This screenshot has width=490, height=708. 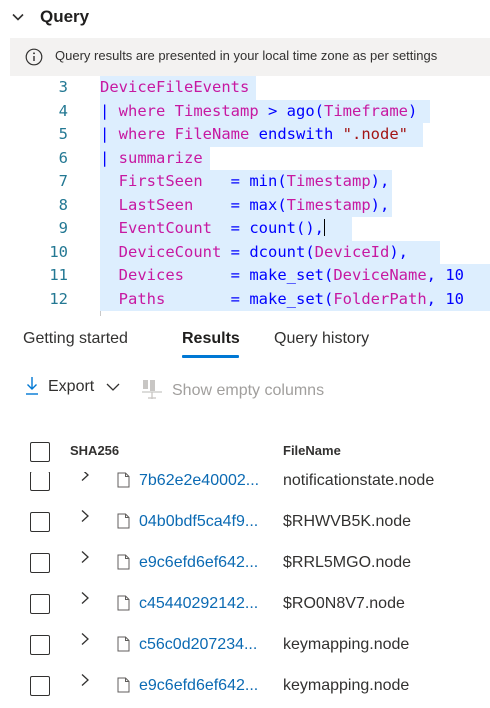 What do you see at coordinates (277, 251) in the screenshot?
I see `code-token: dcount` at bounding box center [277, 251].